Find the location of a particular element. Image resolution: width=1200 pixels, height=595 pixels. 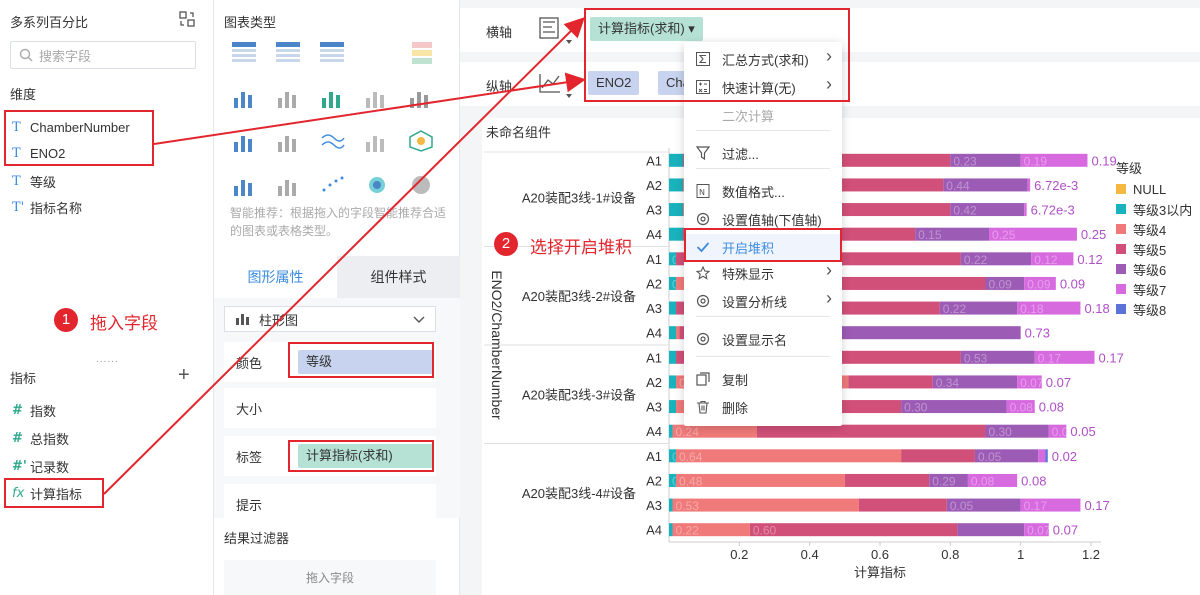

legend-label: 等级8 is located at coordinates (1150, 310).